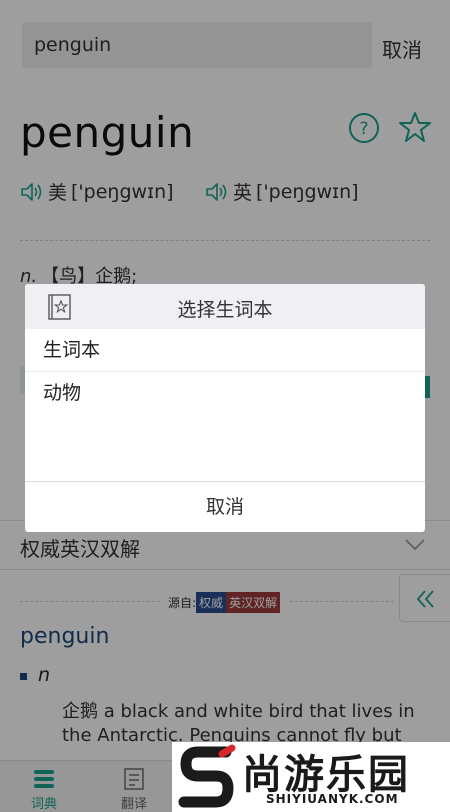 The image size is (450, 812). Describe the element at coordinates (225, 506) in the screenshot. I see `dialog-cancel-button: 取消` at that location.